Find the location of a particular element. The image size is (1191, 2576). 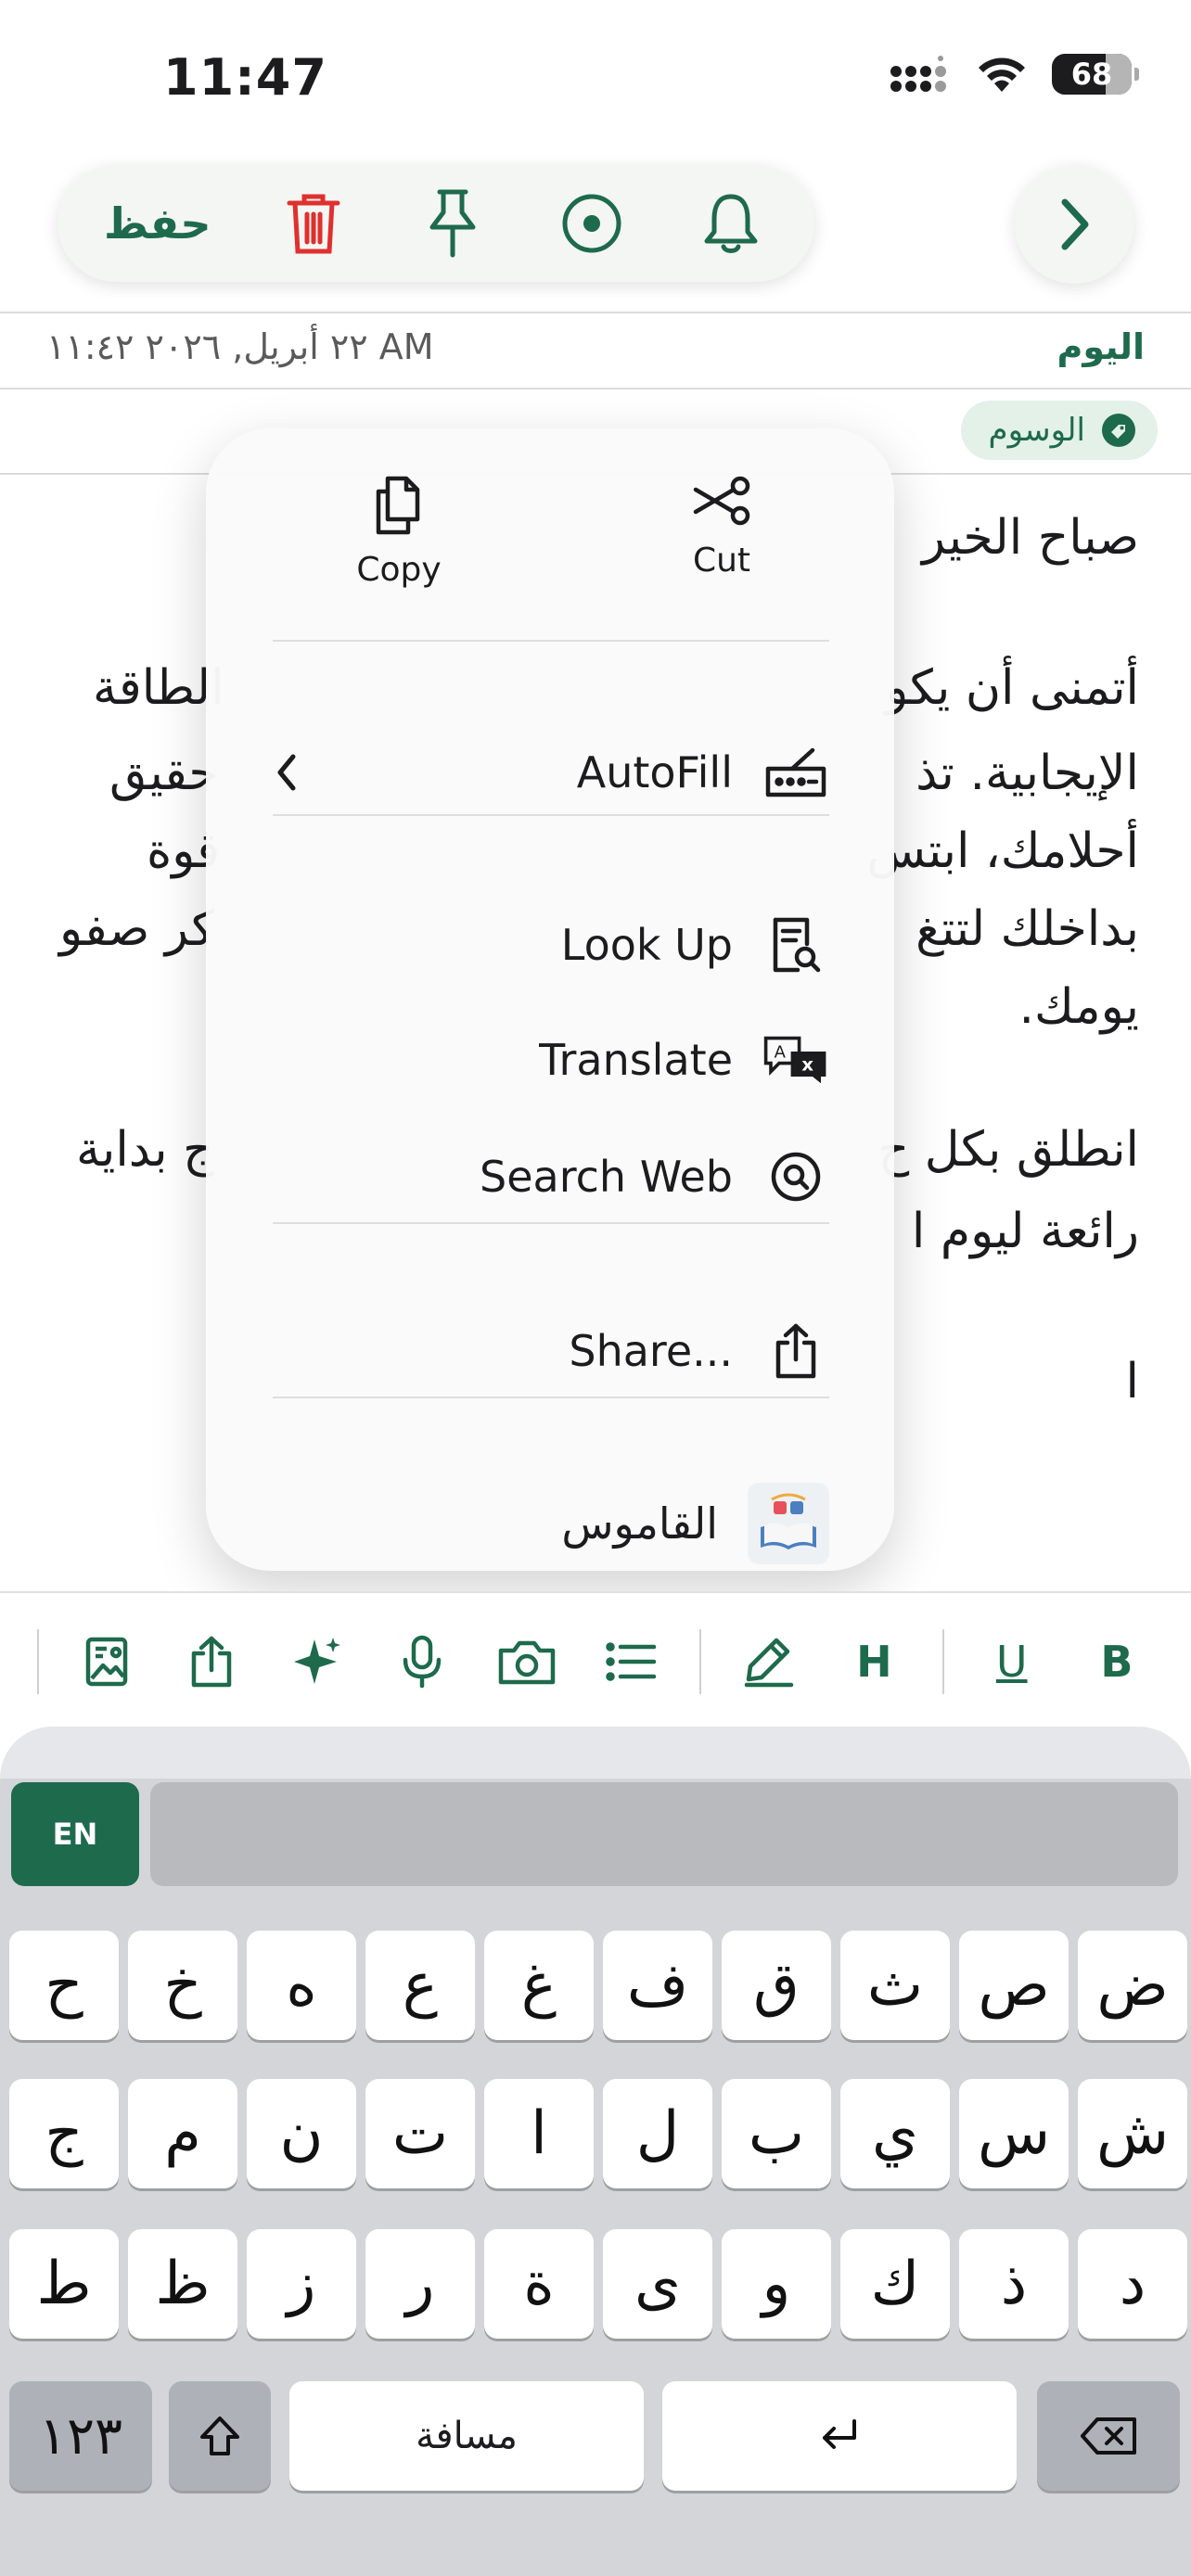

note-toolbar: حفظ is located at coordinates (436, 223).